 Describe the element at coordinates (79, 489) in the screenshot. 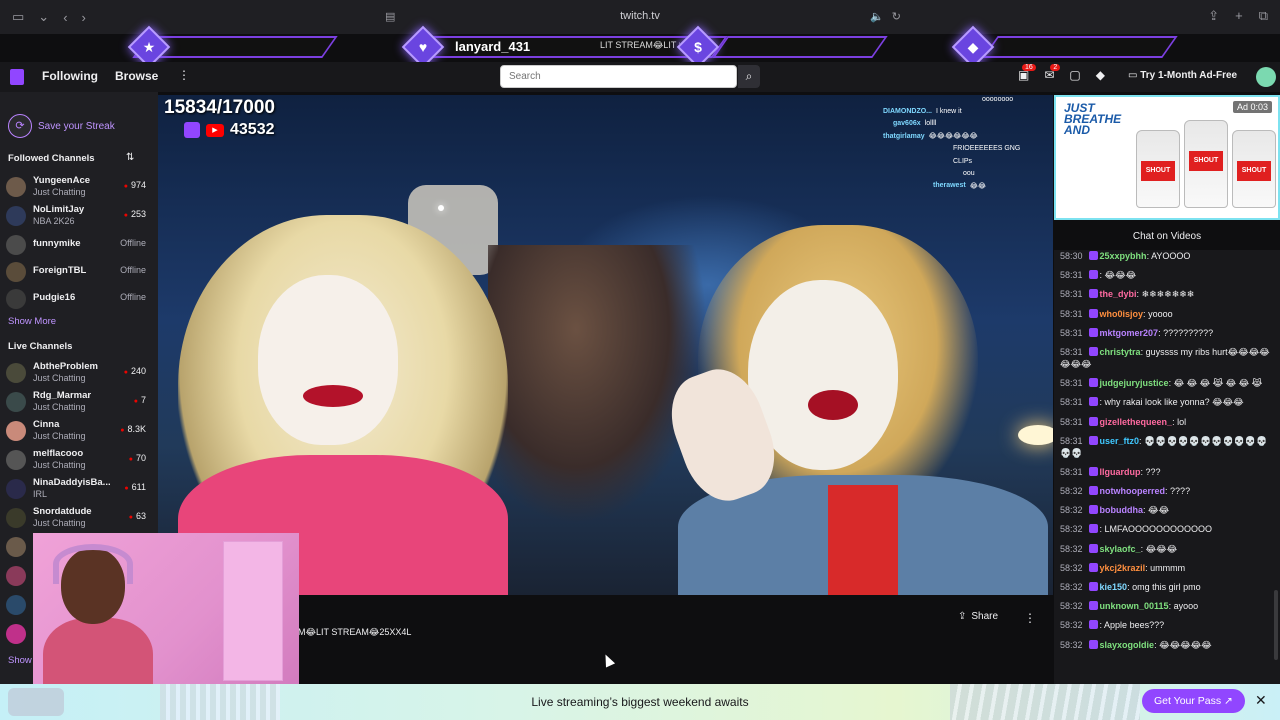

I see `sidebar-channel: NinaDaddyisBa... IRL 611` at that location.